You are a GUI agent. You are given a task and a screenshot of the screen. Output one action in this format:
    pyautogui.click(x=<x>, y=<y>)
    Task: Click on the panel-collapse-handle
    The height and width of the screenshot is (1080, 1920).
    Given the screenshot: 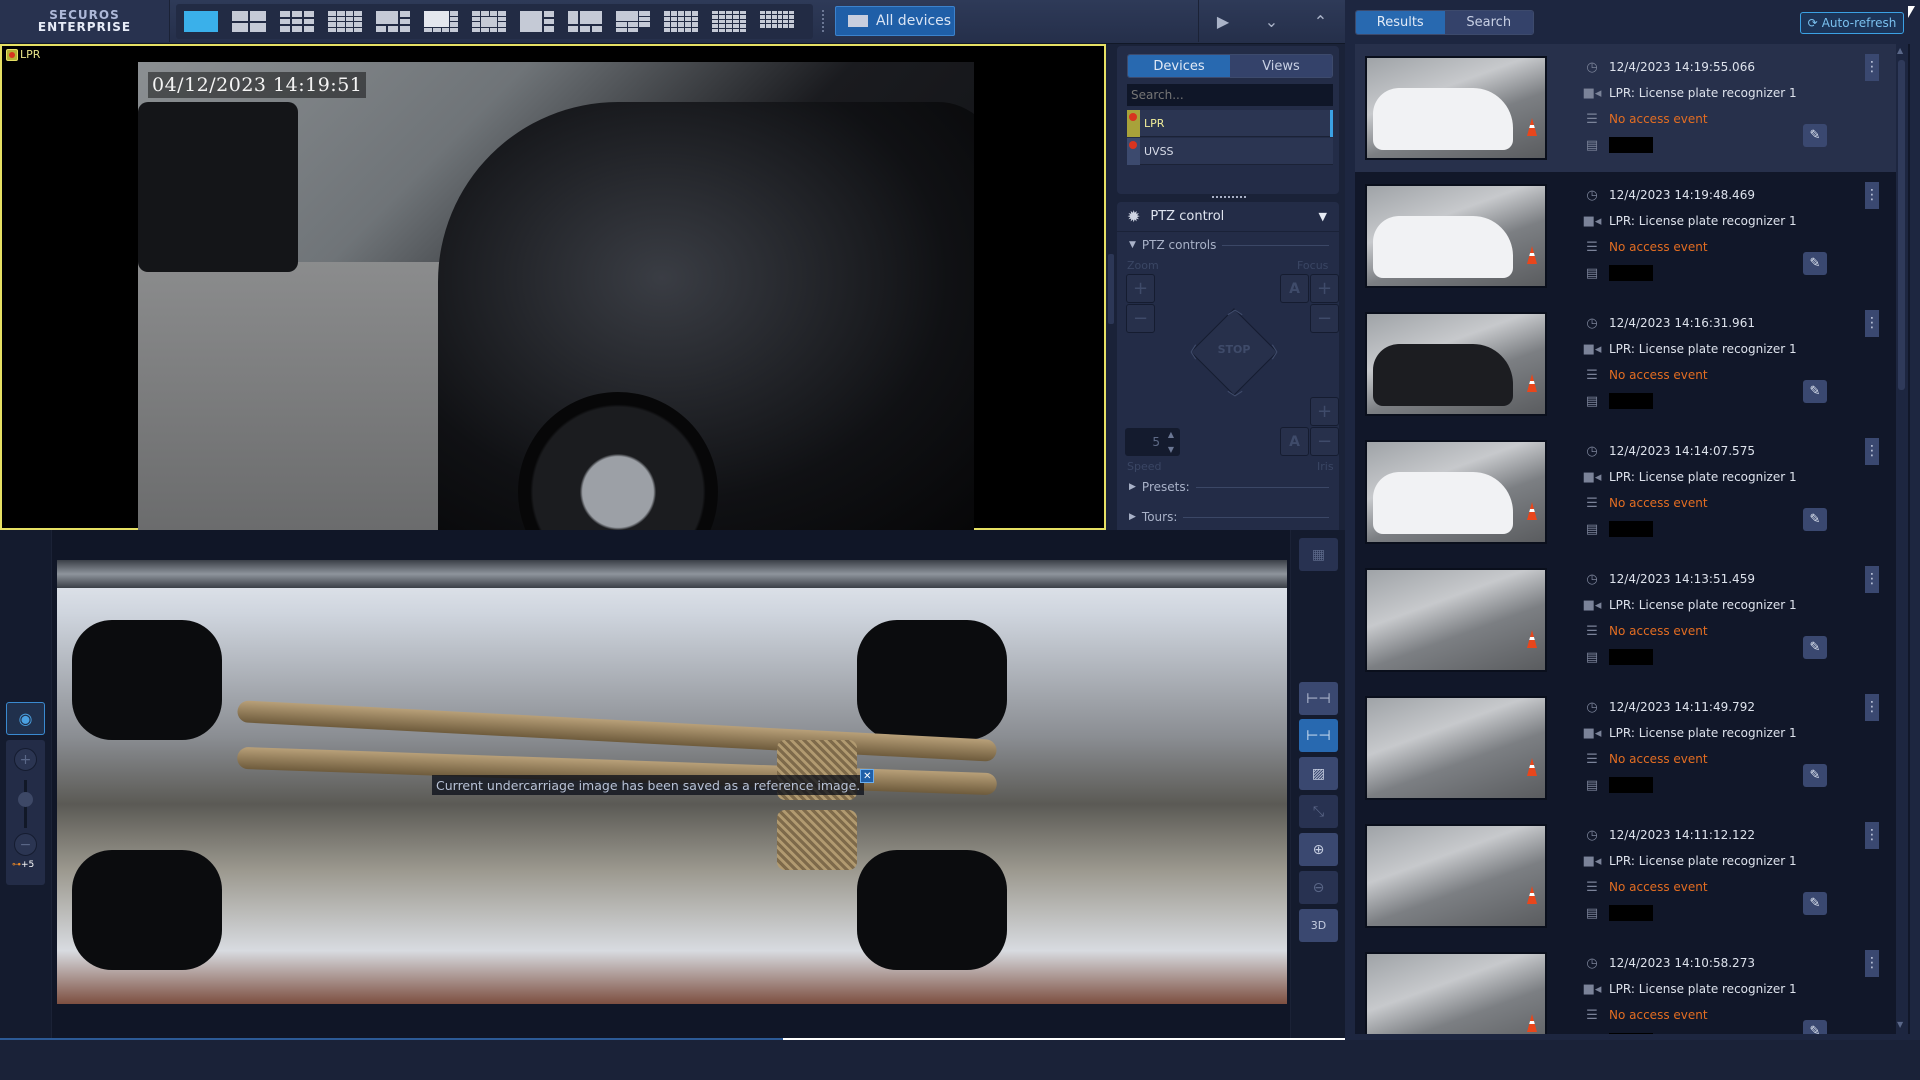 What is the action you would take?
    pyautogui.click(x=1111, y=289)
    